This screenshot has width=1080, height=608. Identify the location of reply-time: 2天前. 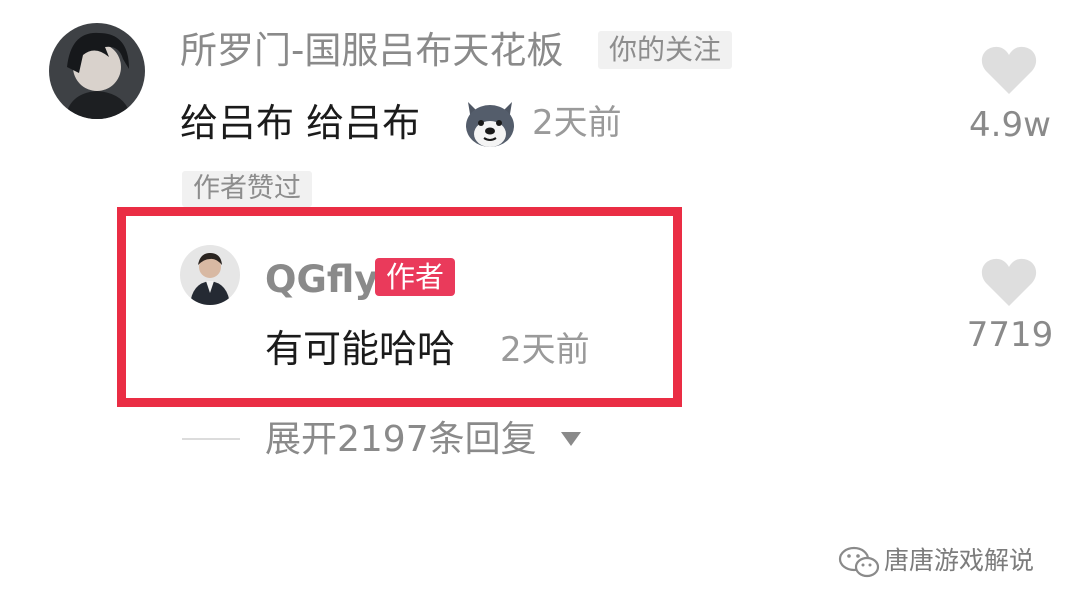
(545, 350).